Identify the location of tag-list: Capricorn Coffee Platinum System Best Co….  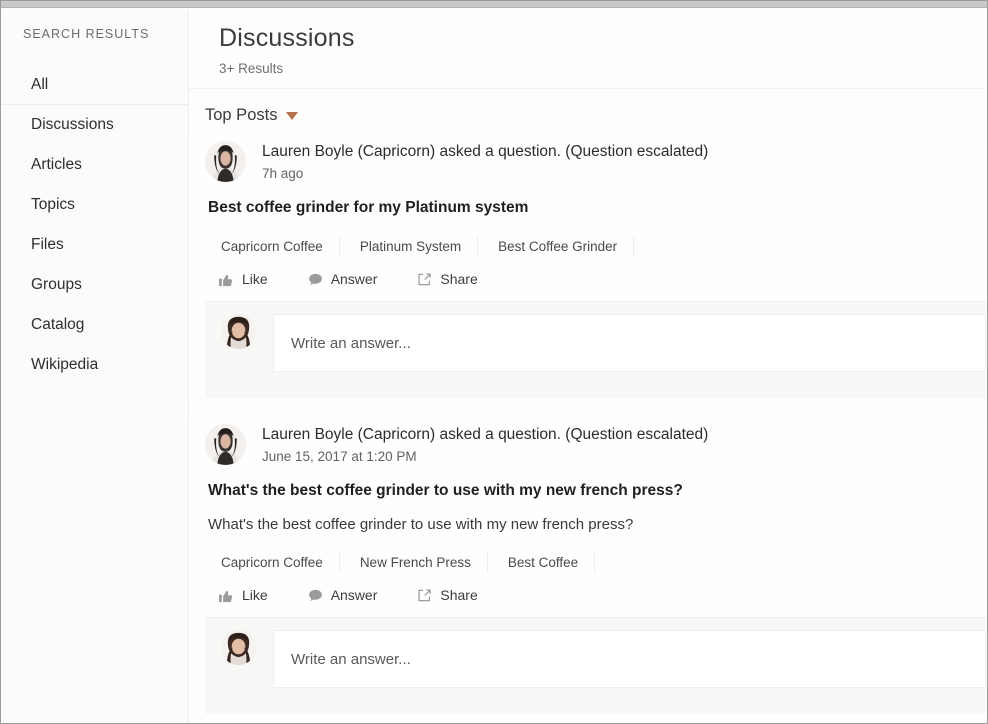
(595, 246).